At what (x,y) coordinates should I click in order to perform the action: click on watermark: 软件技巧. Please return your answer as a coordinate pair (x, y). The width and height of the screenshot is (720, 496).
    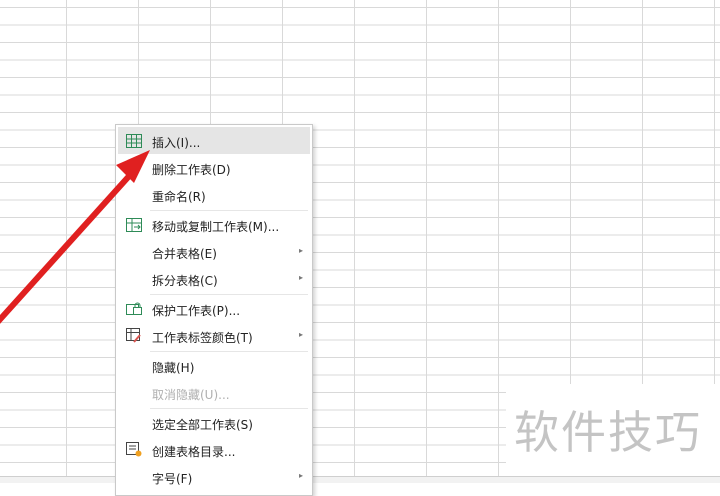
    Looking at the image, I should click on (613, 430).